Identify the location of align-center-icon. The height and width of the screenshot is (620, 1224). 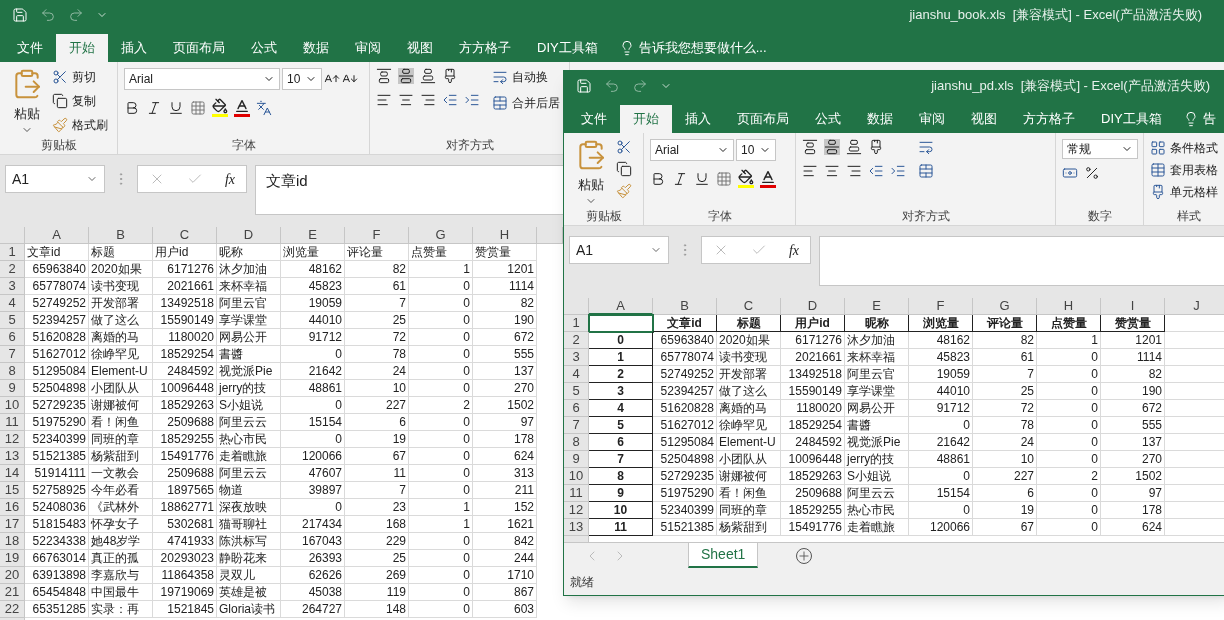
(406, 100).